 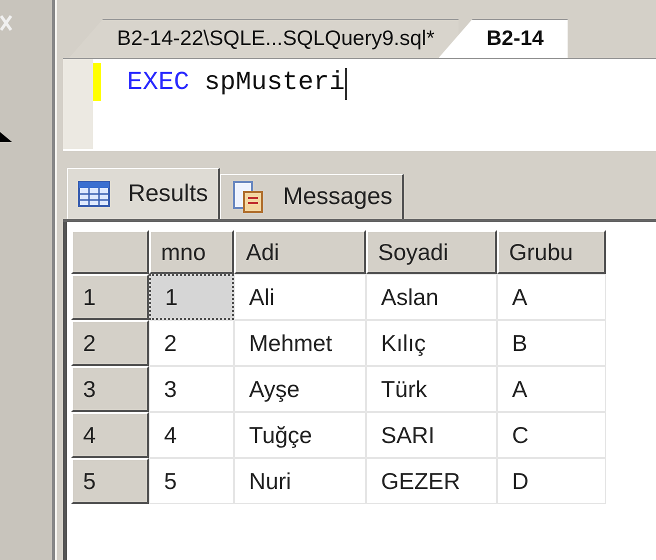 What do you see at coordinates (431, 297) in the screenshot?
I see `table-cell: Aslan` at bounding box center [431, 297].